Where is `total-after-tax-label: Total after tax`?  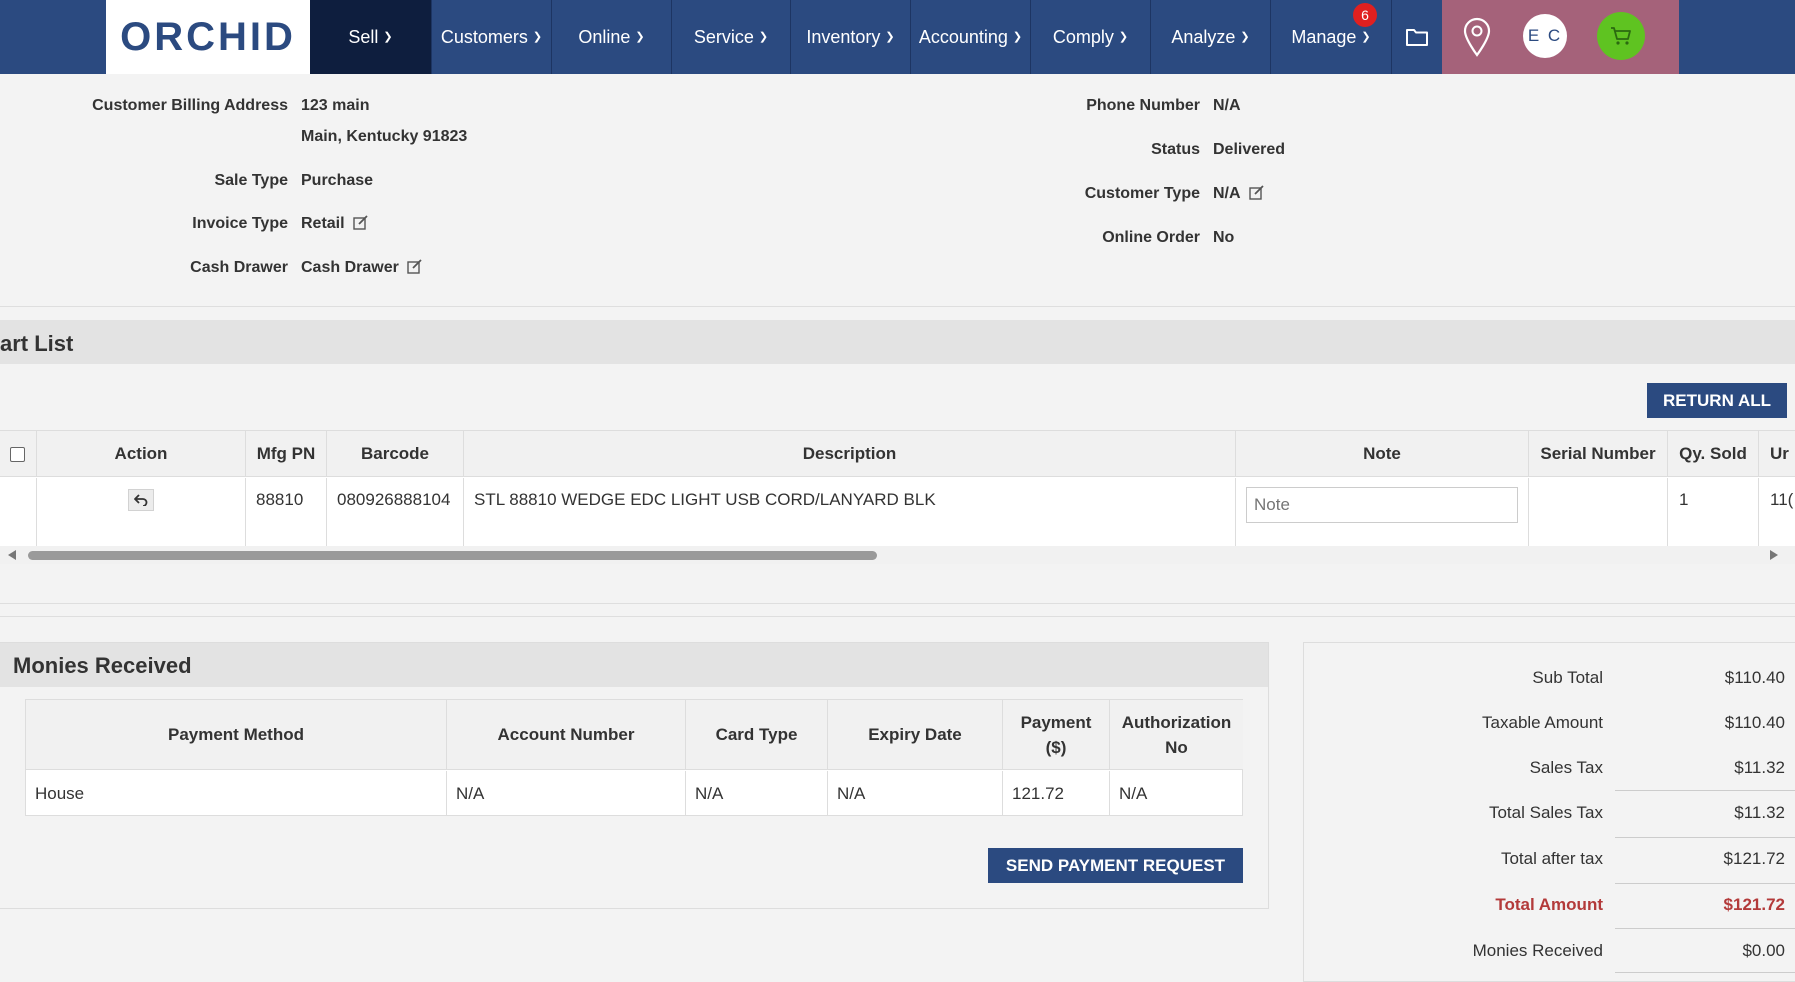
total-after-tax-label: Total after tax is located at coordinates (1551, 858).